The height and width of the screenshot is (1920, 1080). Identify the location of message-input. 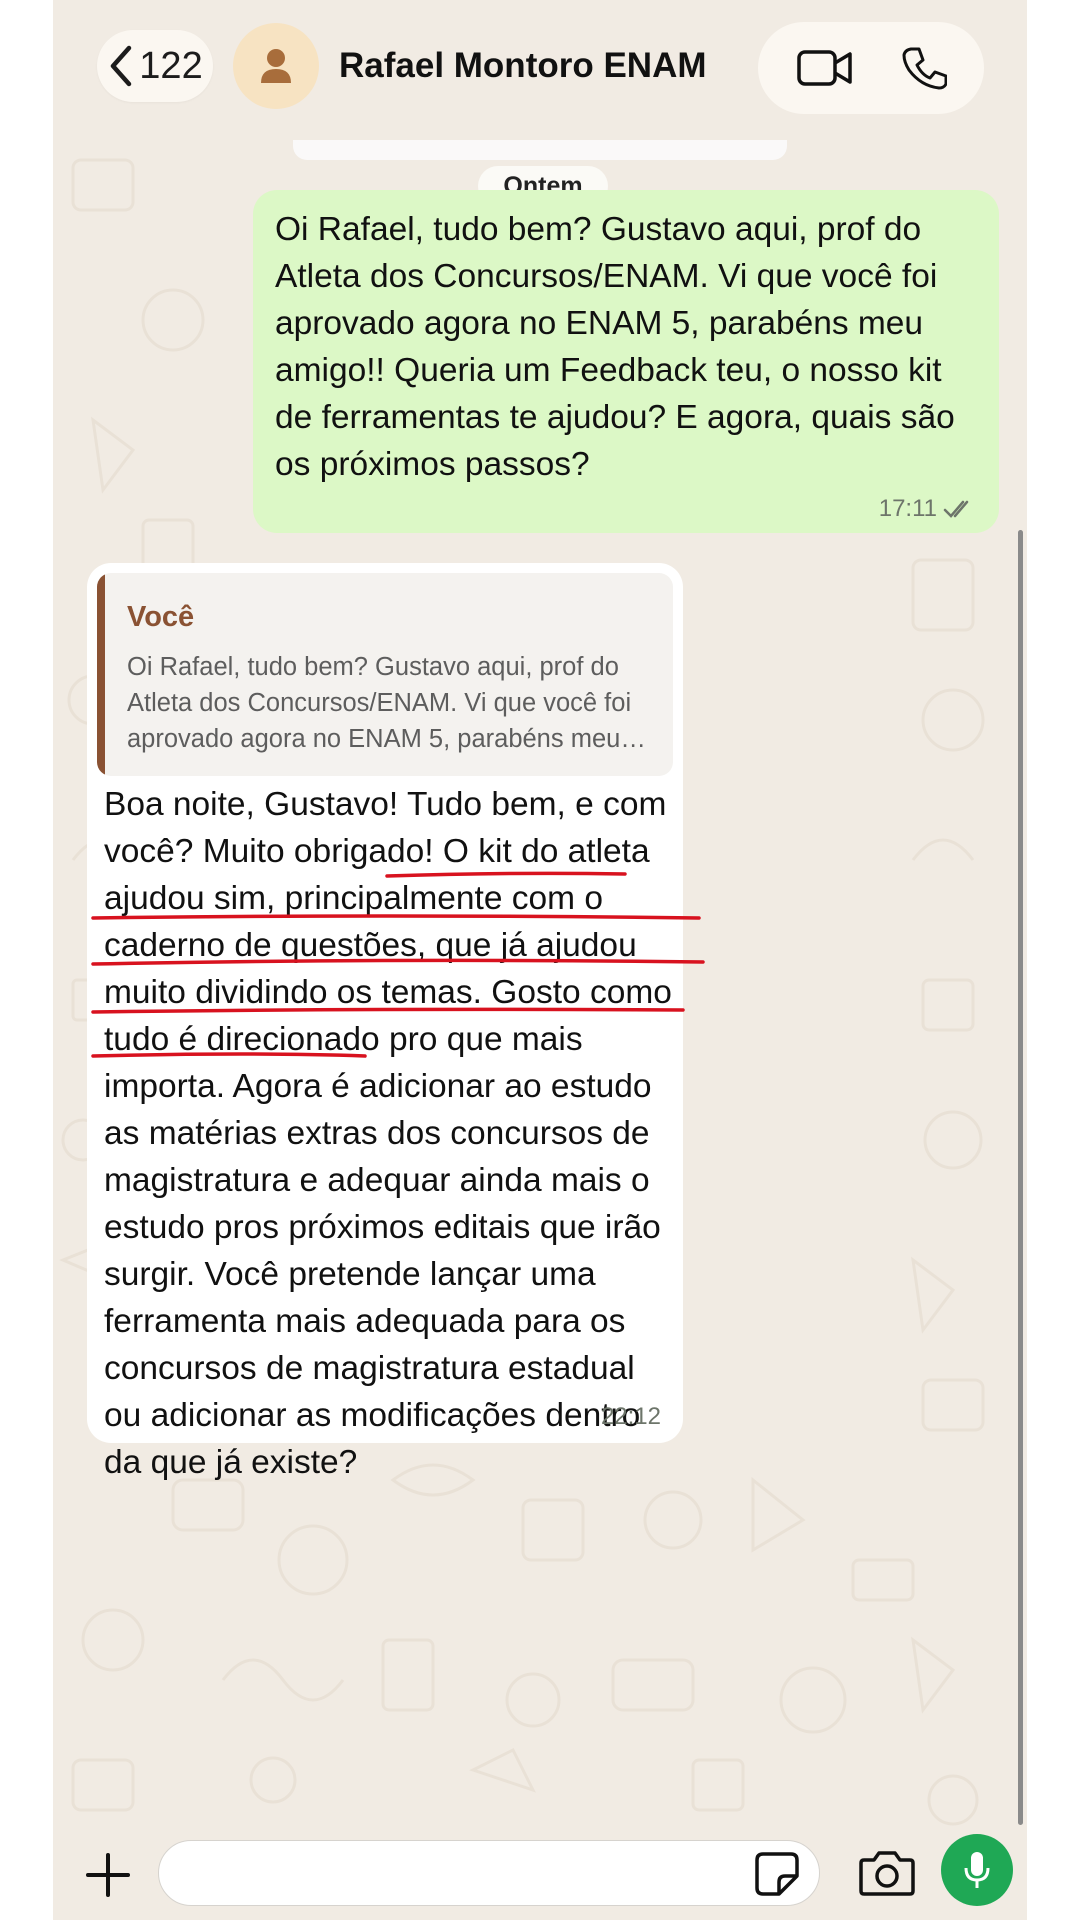
(489, 1873).